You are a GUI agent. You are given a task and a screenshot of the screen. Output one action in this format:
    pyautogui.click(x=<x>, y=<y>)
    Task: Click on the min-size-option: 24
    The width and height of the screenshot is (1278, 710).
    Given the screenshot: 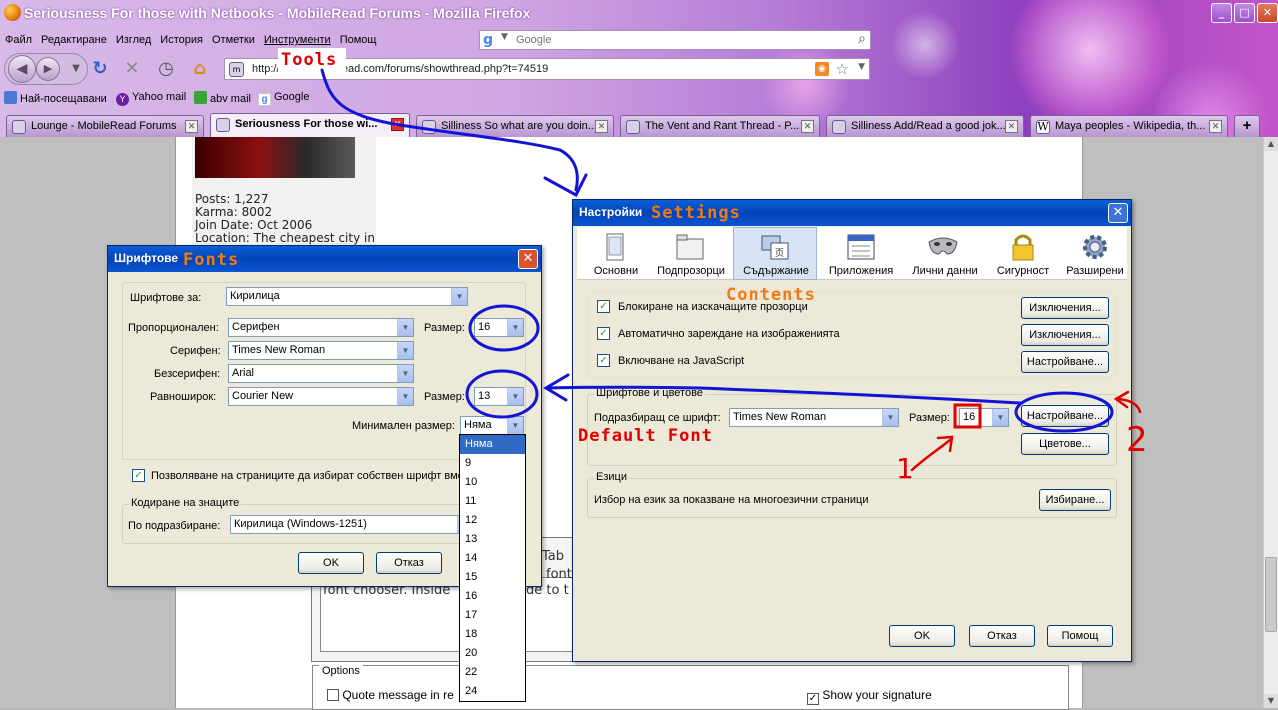 What is the action you would take?
    pyautogui.click(x=492, y=691)
    